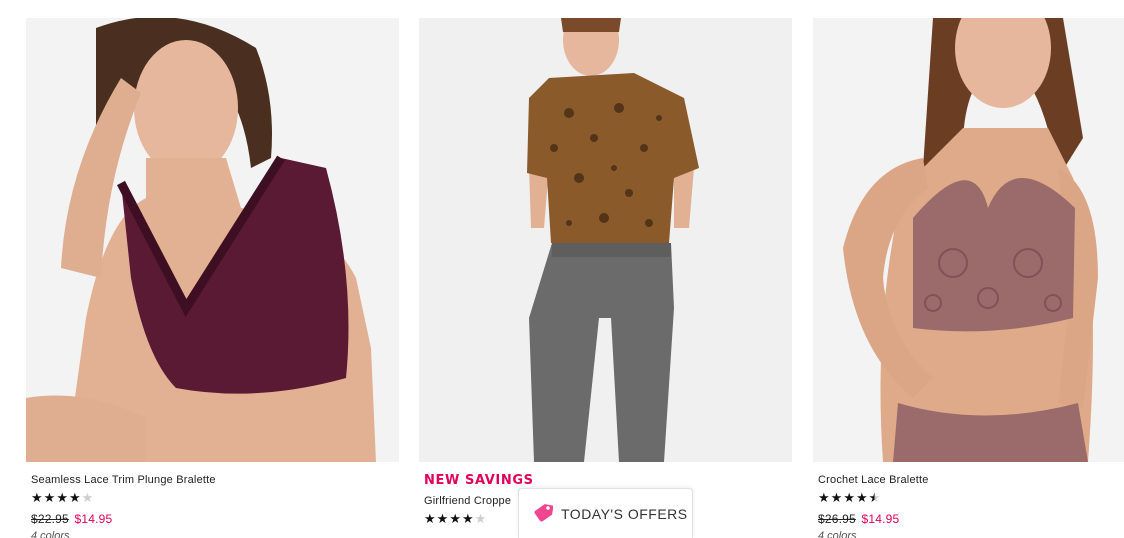 Image resolution: width=1124 pixels, height=538 pixels. What do you see at coordinates (971, 519) in the screenshot?
I see `price-row: $26.95 $14.95` at bounding box center [971, 519].